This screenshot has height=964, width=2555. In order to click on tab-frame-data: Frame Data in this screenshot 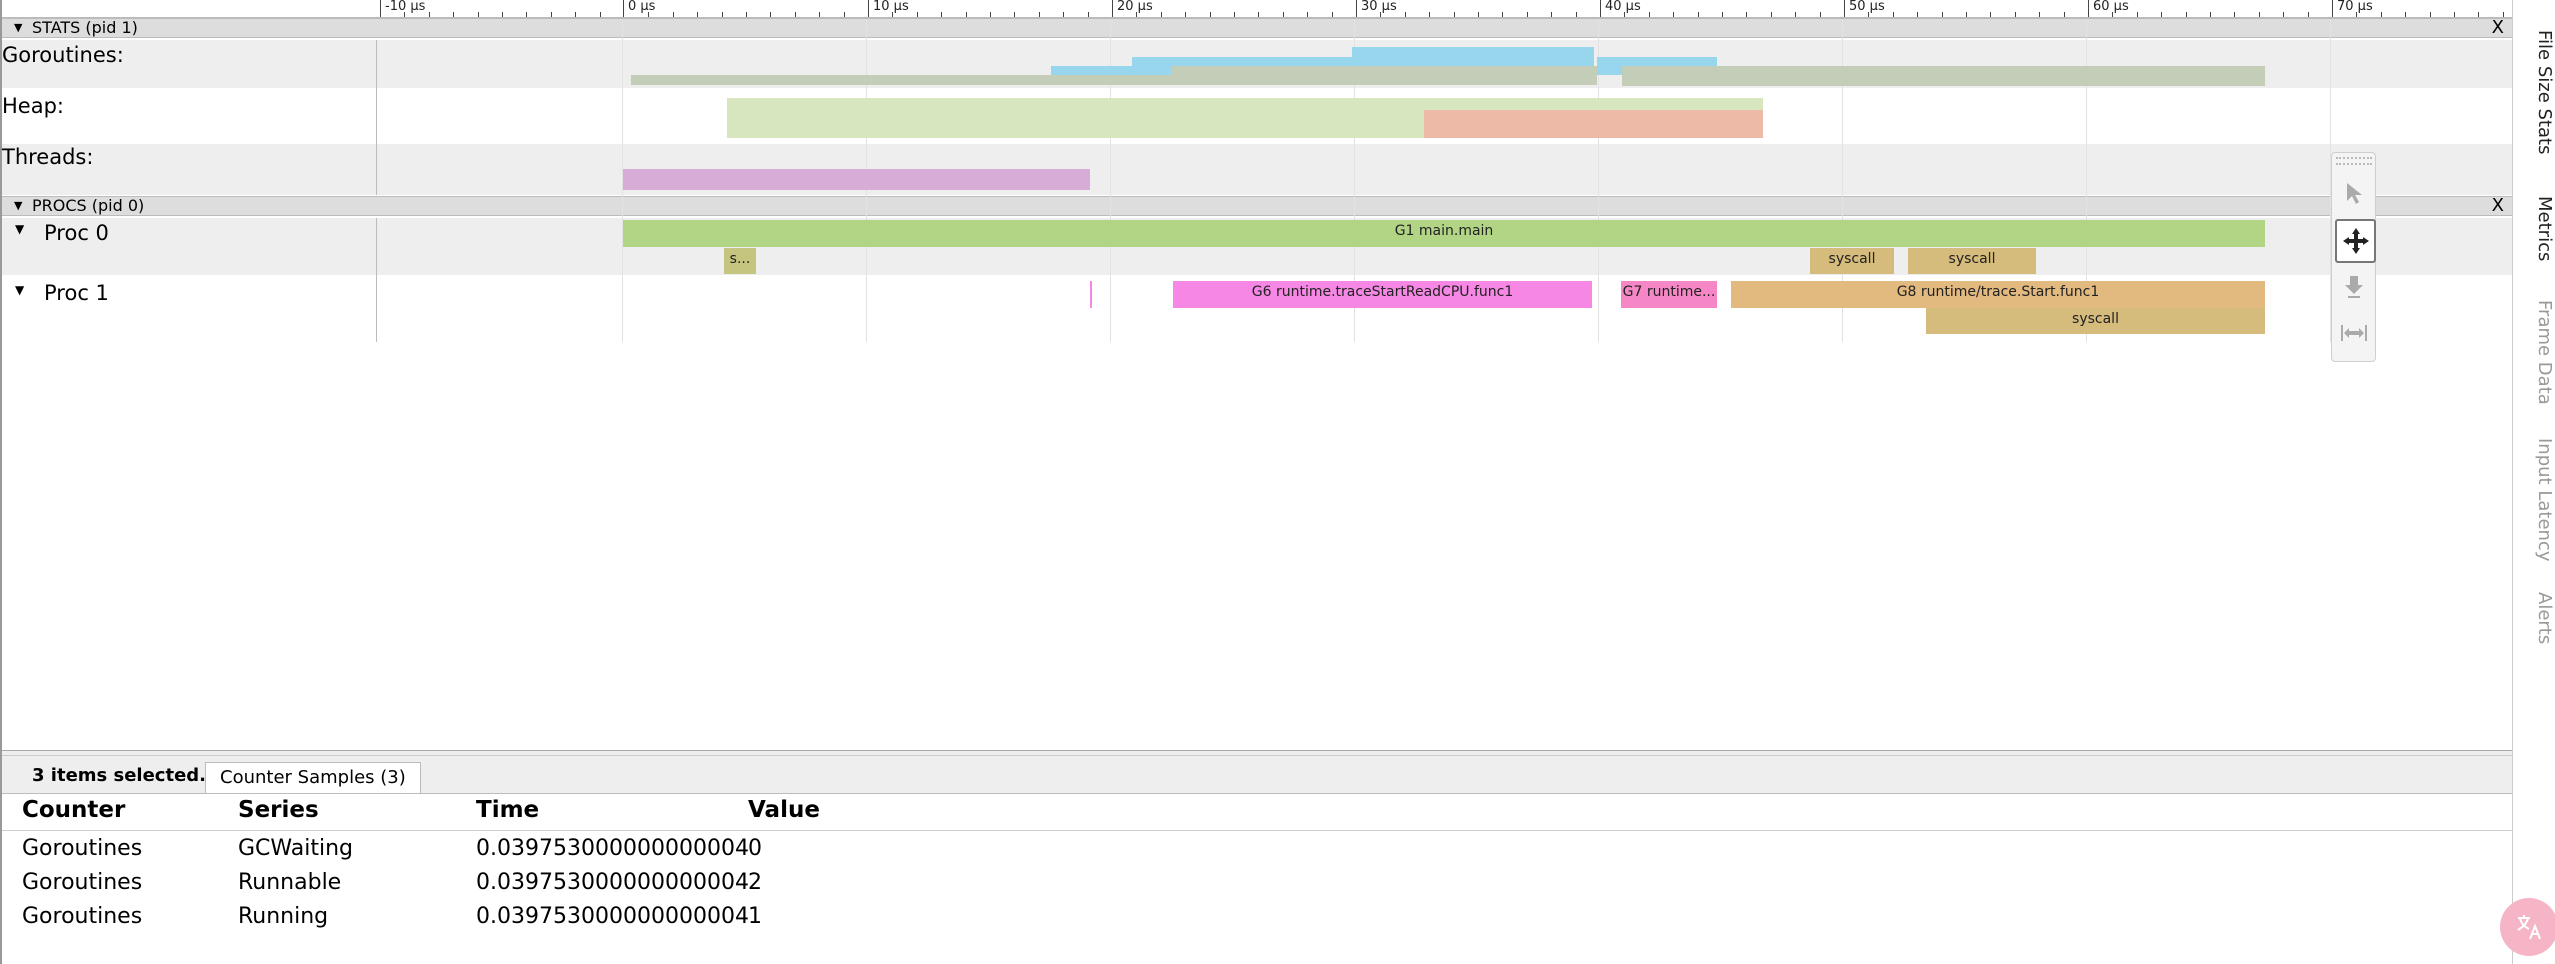, I will do `click(2533, 352)`.